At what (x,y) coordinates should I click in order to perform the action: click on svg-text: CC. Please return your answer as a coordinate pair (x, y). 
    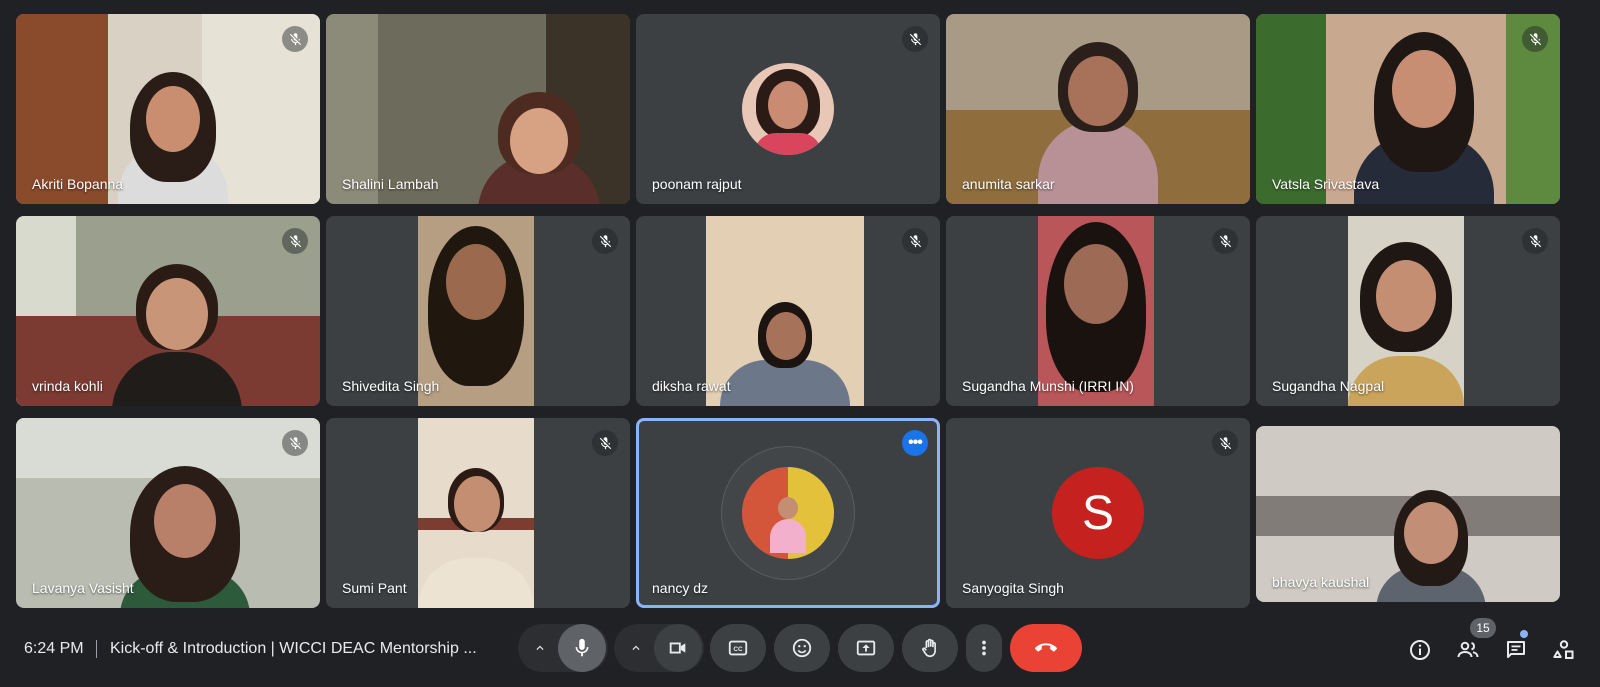
    Looking at the image, I should click on (738, 649).